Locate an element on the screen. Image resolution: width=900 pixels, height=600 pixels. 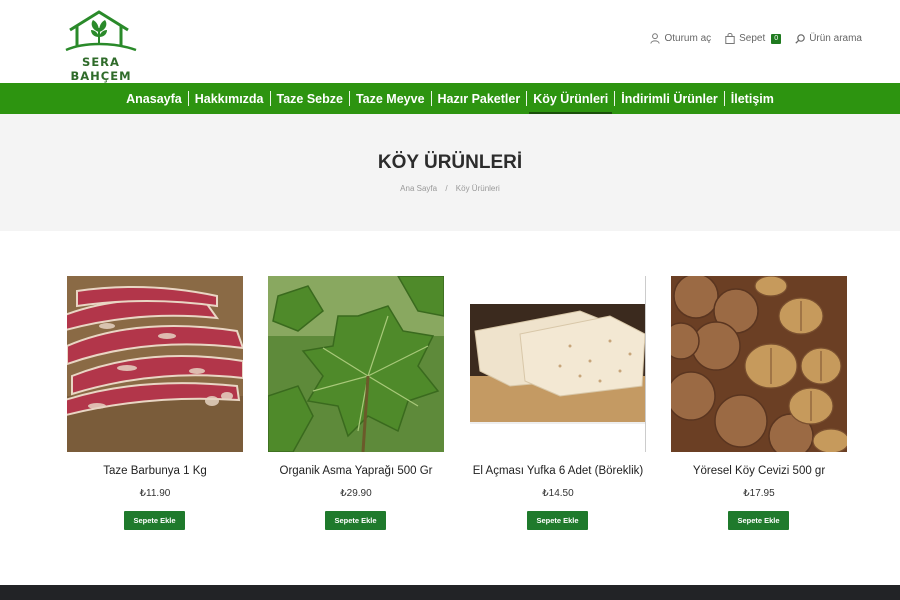
header-links: Oturum aç Sepet 0 Ürün arama is located at coordinates (756, 38).